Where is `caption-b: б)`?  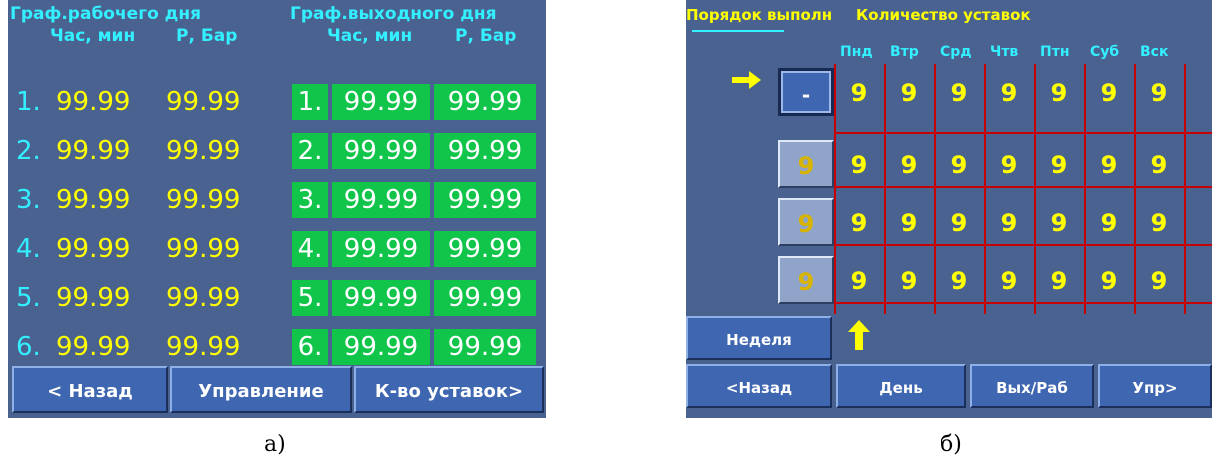 caption-b: б) is located at coordinates (951, 444).